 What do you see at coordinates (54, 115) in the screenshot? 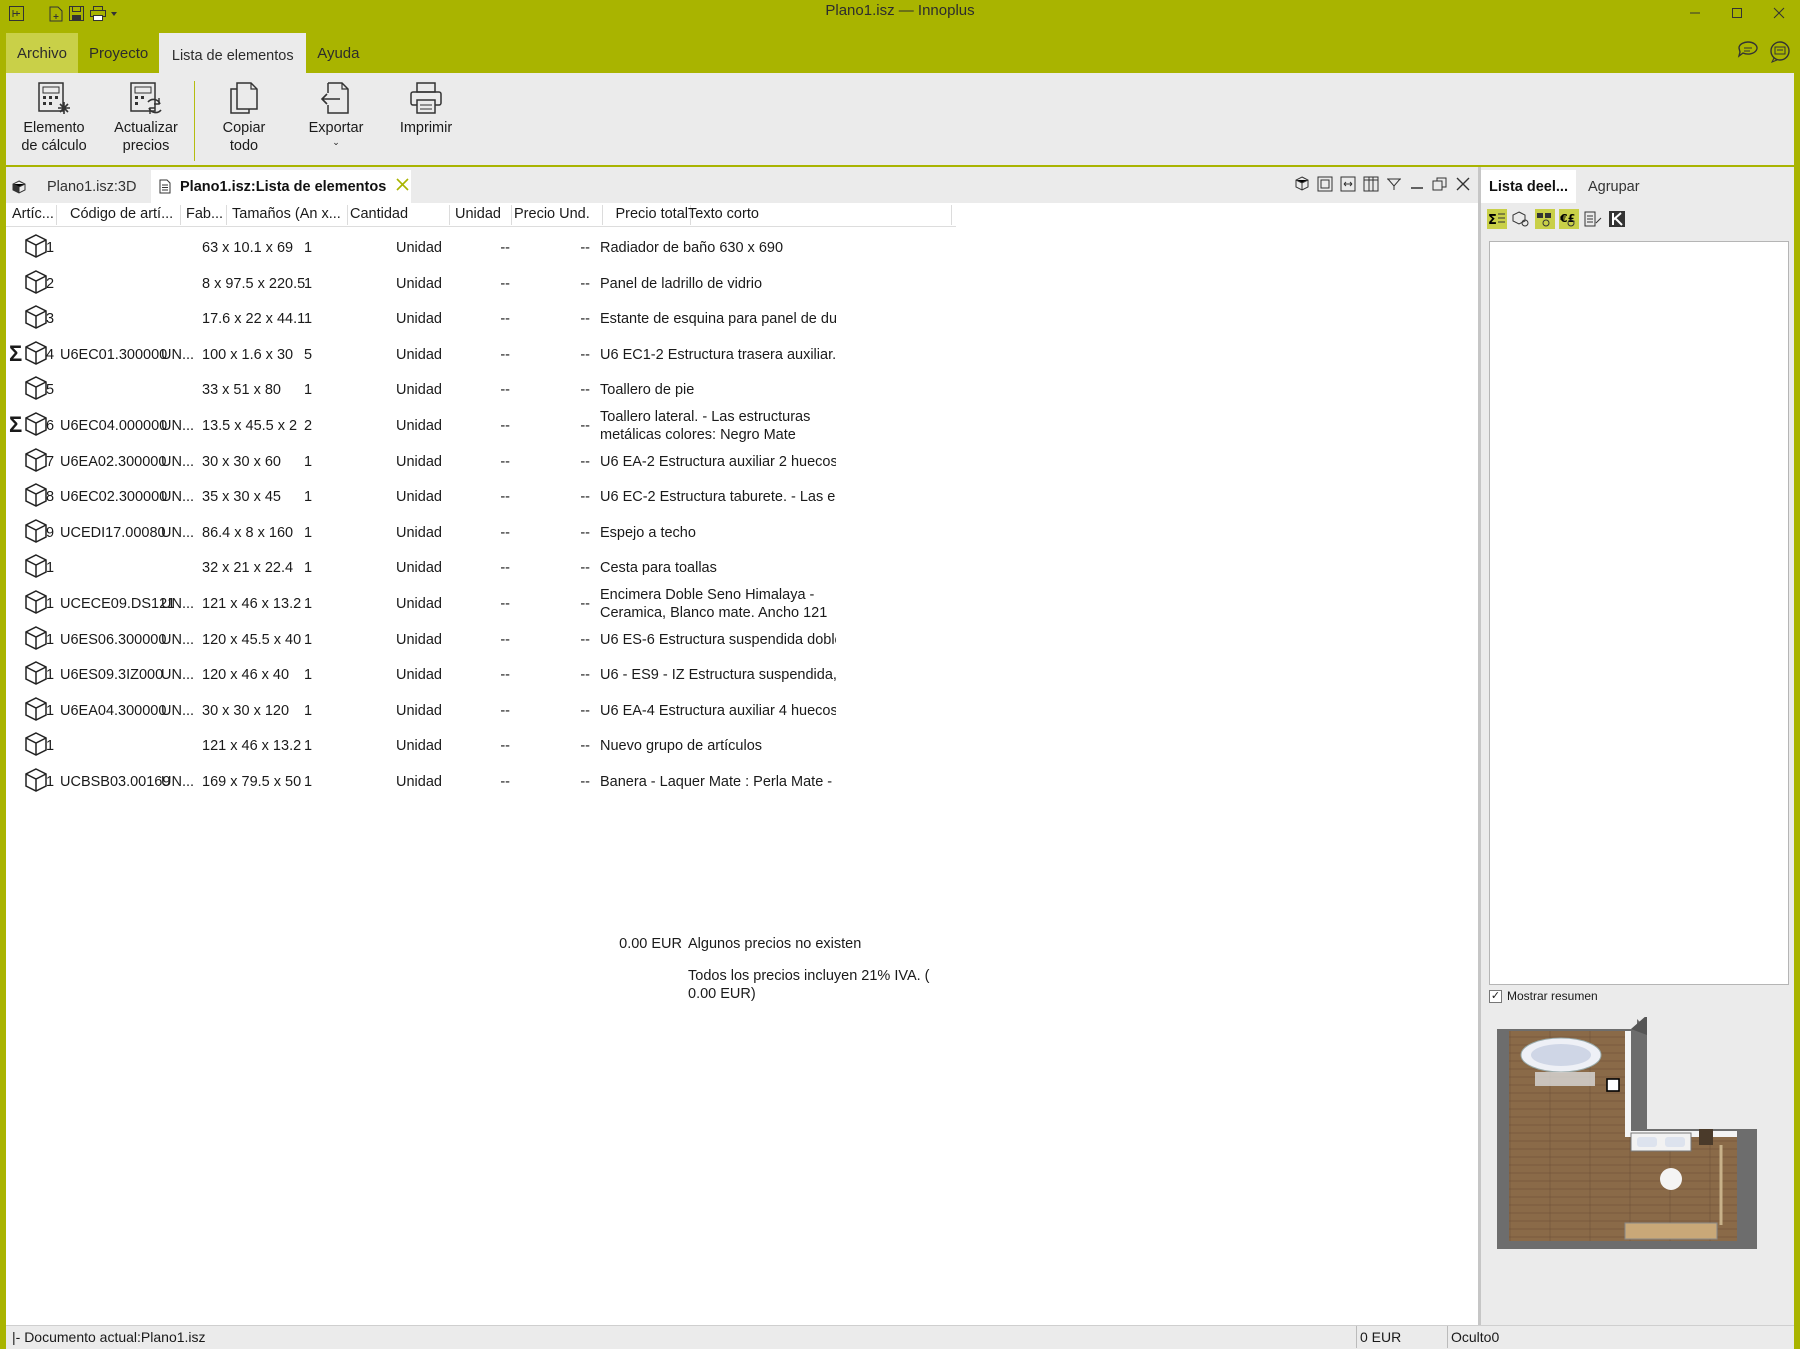
I see `calc-element-button: Elemento de cálculo` at bounding box center [54, 115].